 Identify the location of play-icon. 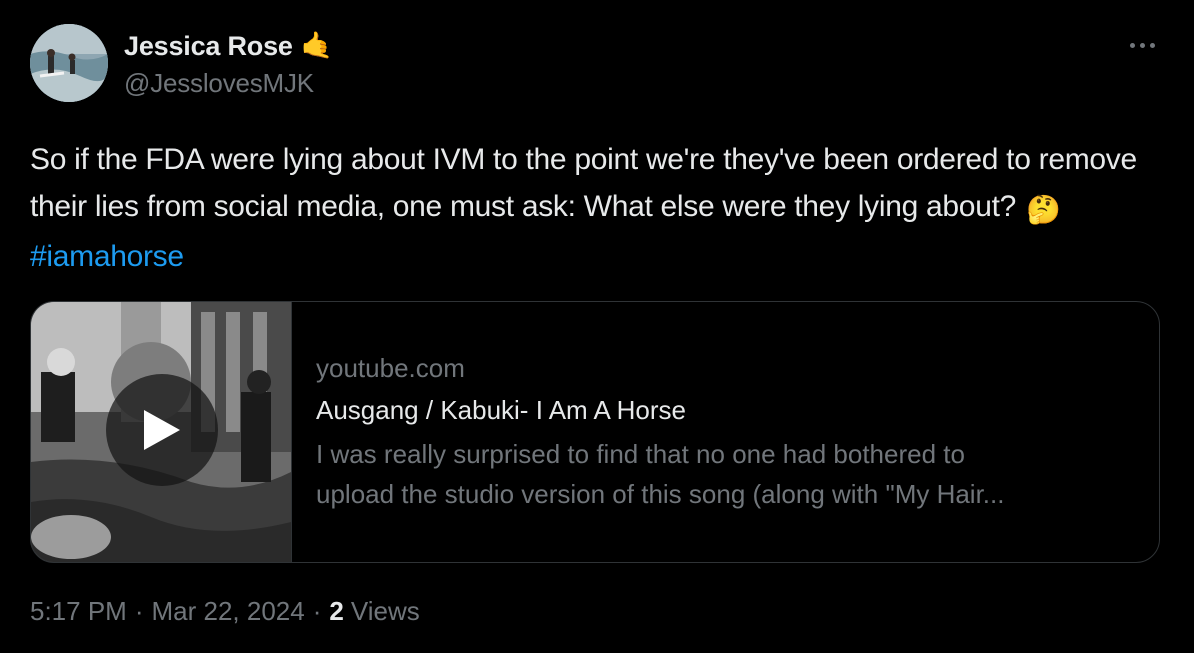
(162, 430).